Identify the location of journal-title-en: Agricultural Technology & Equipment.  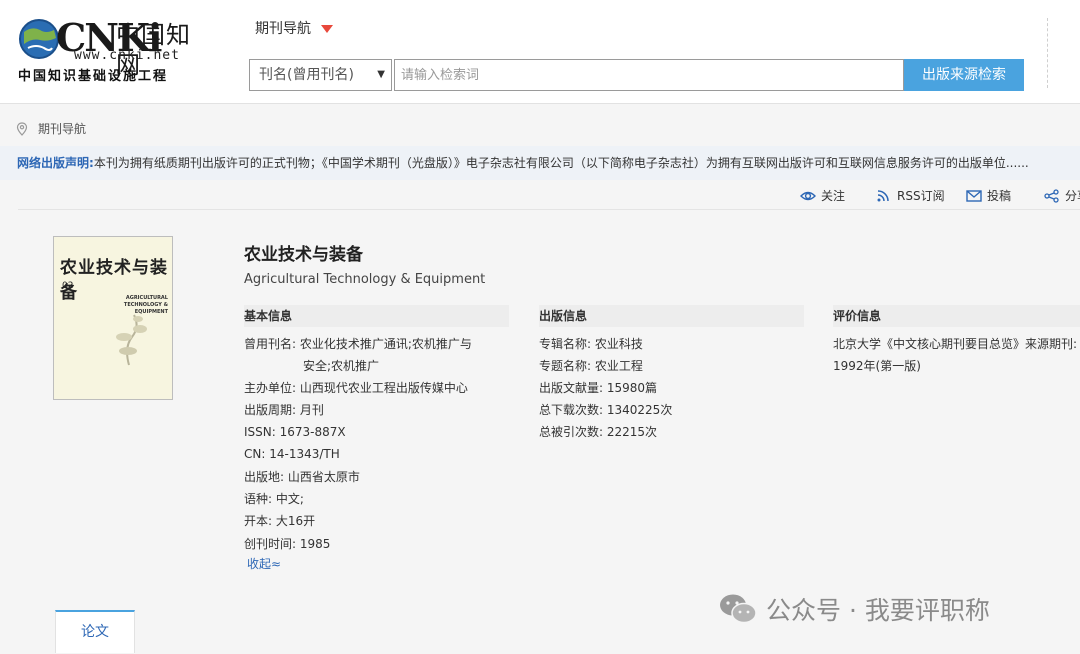
(365, 279).